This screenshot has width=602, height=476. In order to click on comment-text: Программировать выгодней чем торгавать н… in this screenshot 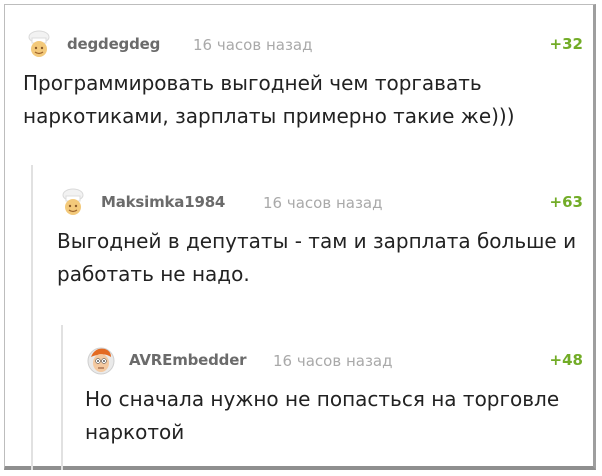, I will do `click(269, 99)`.